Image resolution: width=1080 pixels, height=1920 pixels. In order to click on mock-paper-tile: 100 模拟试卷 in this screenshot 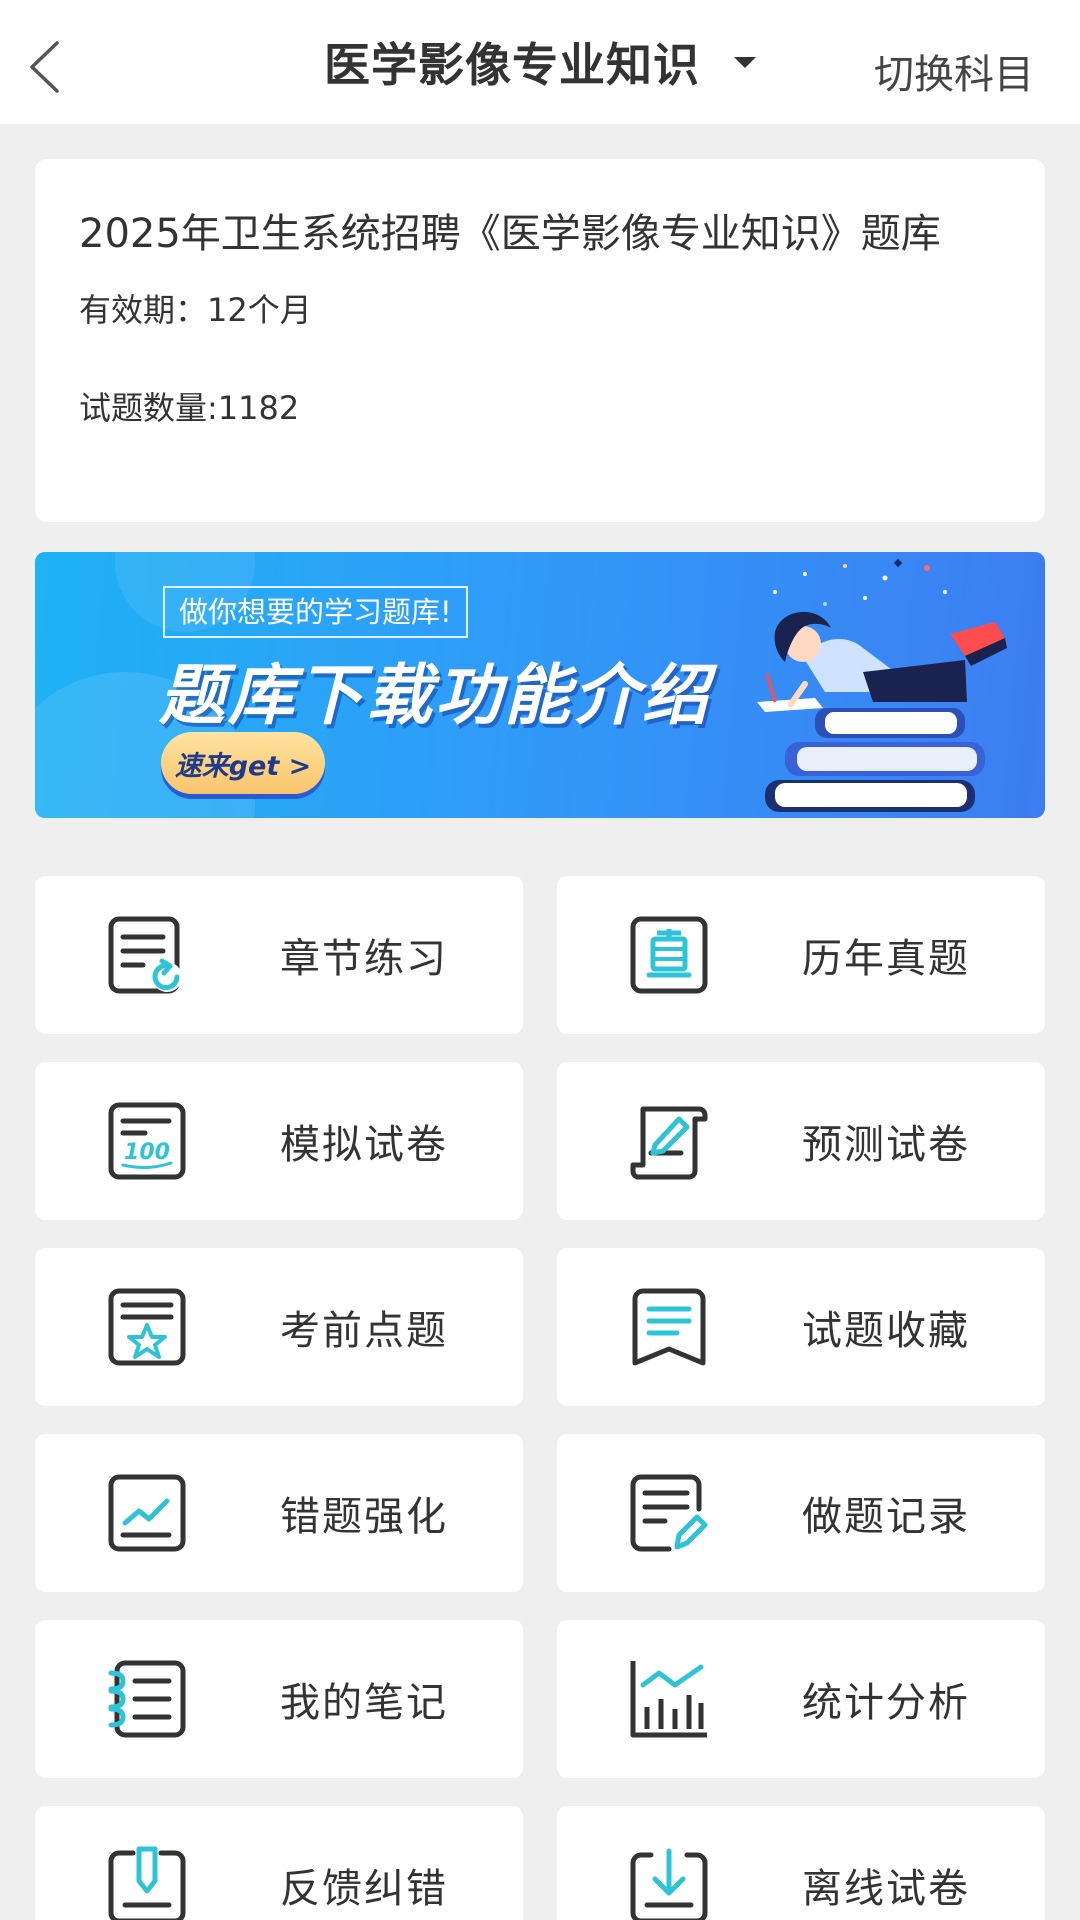, I will do `click(279, 1141)`.